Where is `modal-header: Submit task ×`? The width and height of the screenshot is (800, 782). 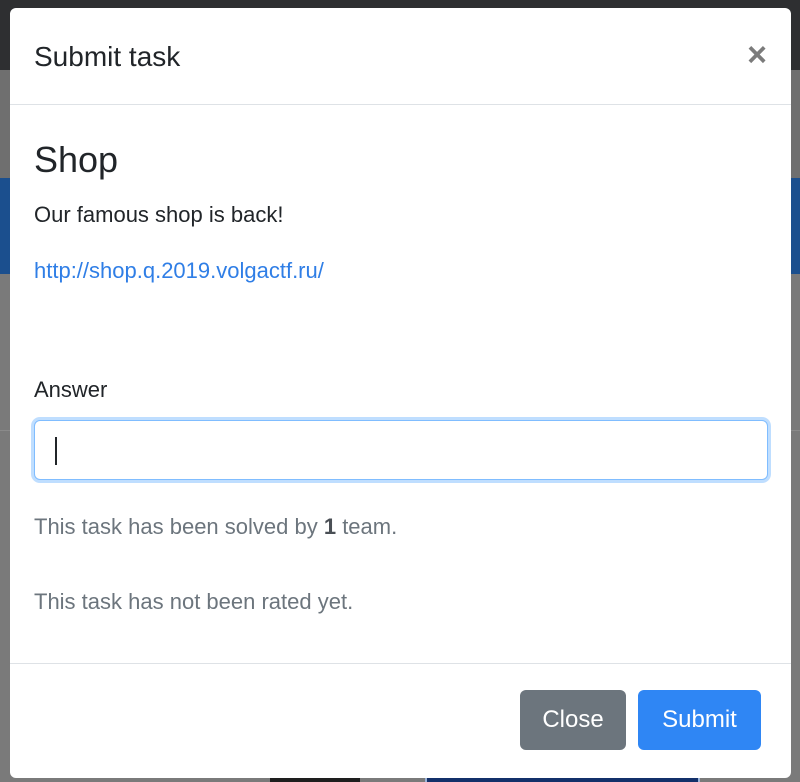 modal-header: Submit task × is located at coordinates (400, 56).